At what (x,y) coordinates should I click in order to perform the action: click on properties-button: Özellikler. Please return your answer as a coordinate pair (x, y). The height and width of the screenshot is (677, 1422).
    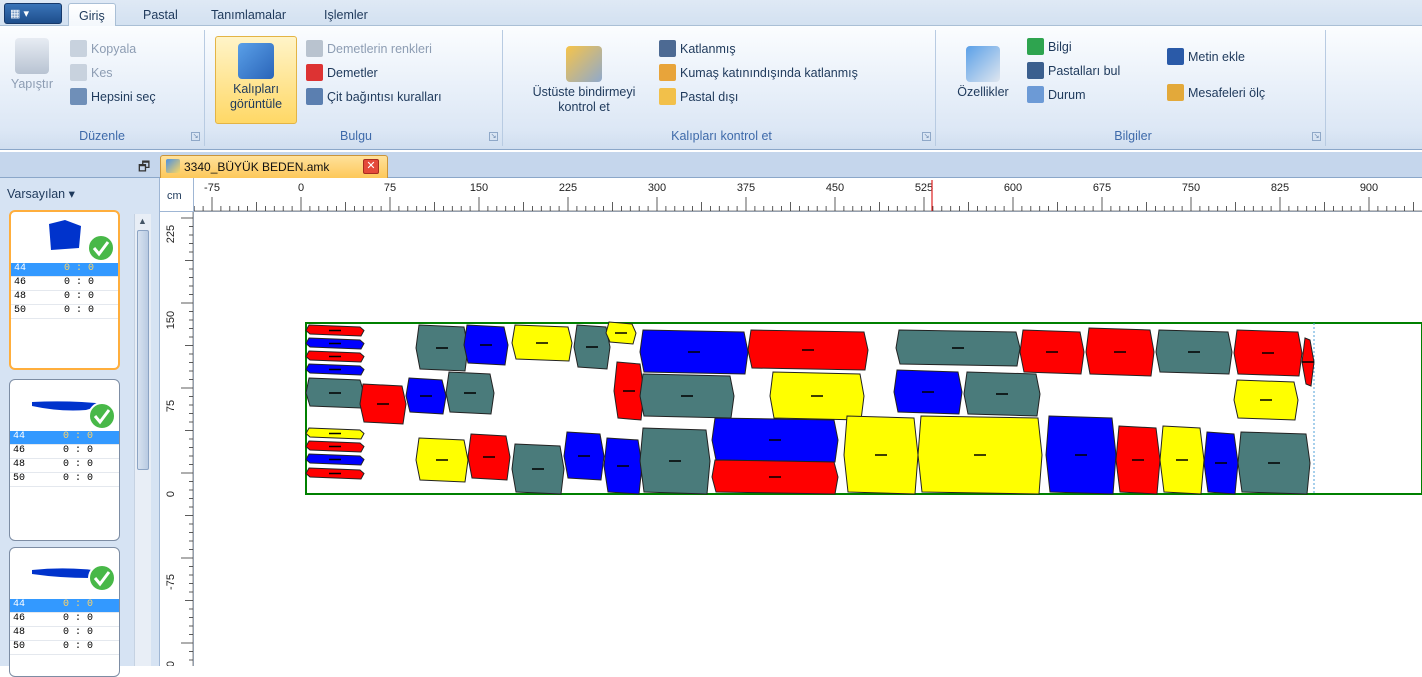
    Looking at the image, I should click on (983, 73).